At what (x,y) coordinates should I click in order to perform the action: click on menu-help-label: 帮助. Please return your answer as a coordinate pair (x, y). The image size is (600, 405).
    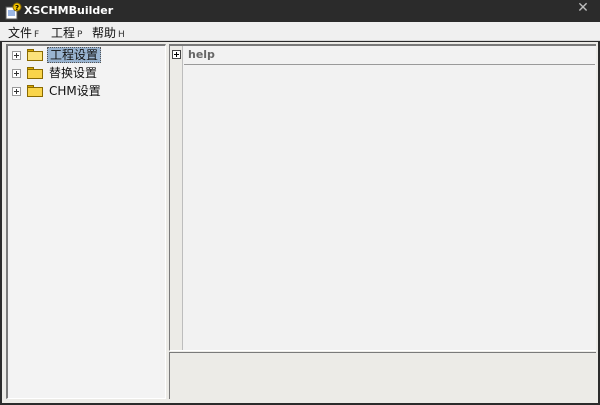
    Looking at the image, I should click on (104, 33).